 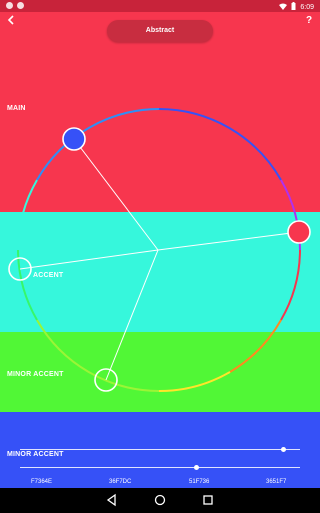 I want to click on help-icon: ?, so click(x=309, y=20).